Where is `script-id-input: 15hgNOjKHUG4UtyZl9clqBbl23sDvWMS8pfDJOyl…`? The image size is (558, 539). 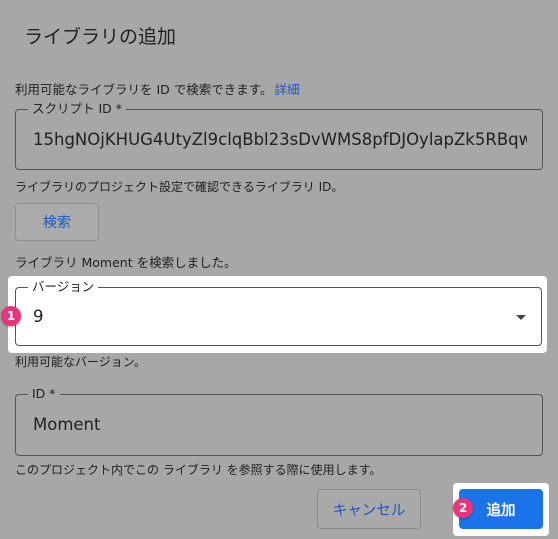 script-id-input: 15hgNOjKHUG4UtyZl9clqBbl23sDvWMS8pfDJOyl… is located at coordinates (280, 139).